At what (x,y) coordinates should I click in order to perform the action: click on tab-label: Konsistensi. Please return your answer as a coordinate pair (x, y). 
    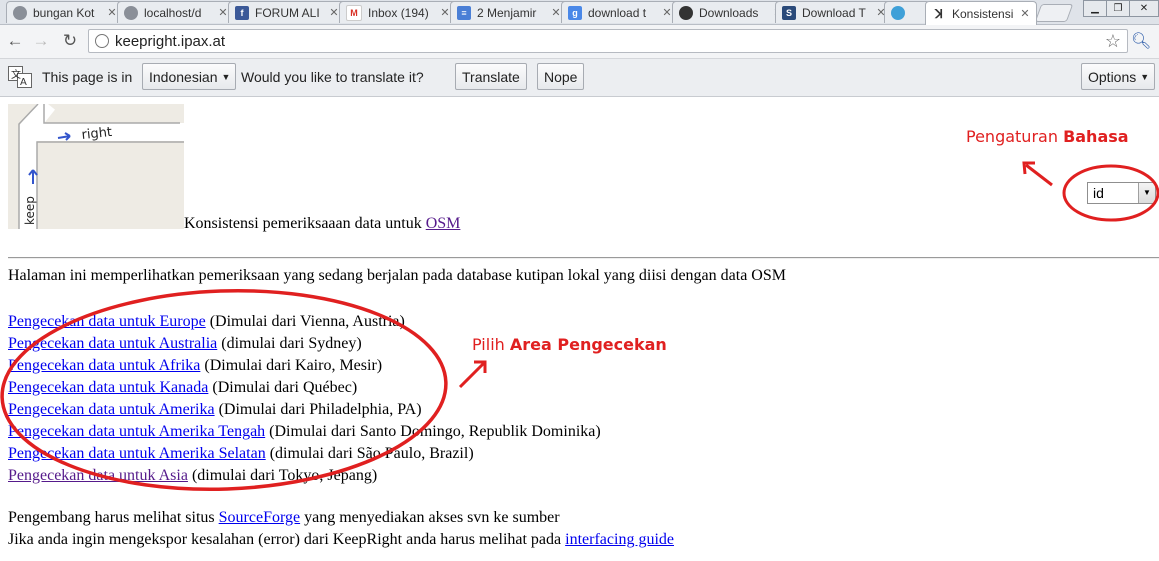
    Looking at the image, I should click on (983, 13).